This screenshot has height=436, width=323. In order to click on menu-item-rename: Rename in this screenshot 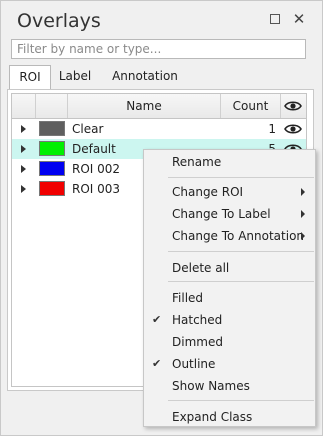, I will do `click(229, 162)`.